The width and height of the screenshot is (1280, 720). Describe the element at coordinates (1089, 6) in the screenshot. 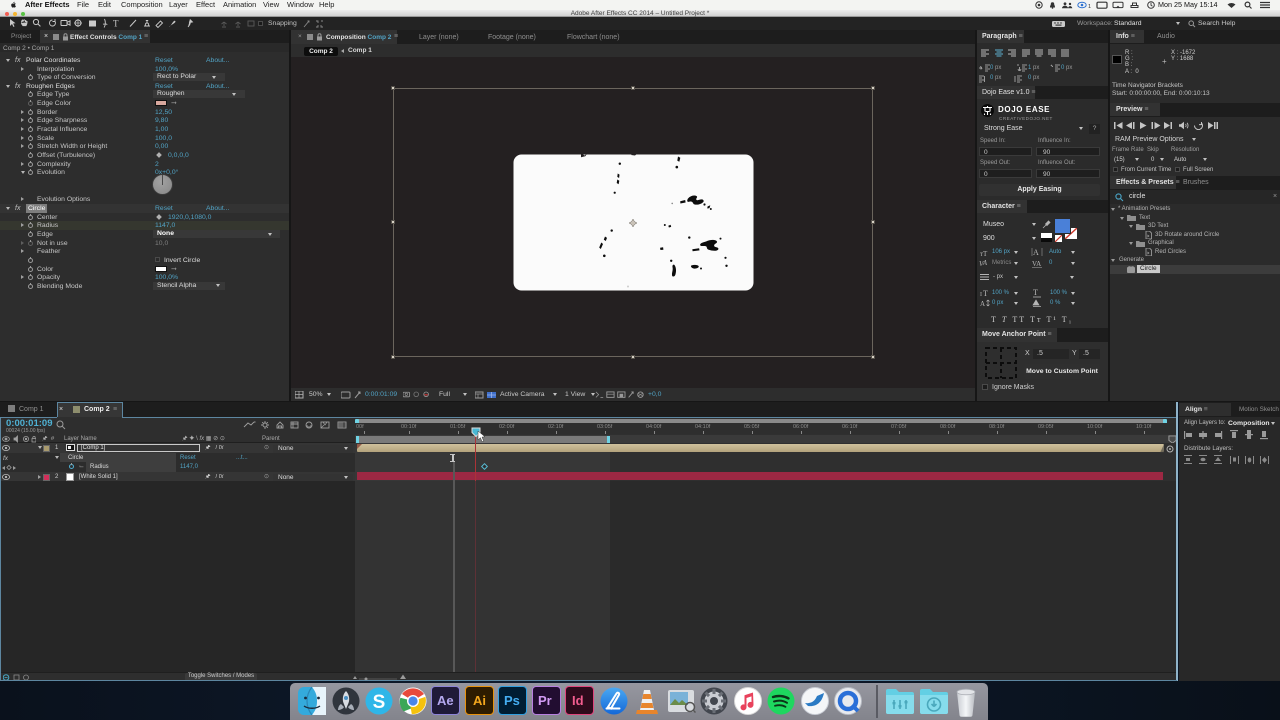

I see `svg-text: 1` at that location.